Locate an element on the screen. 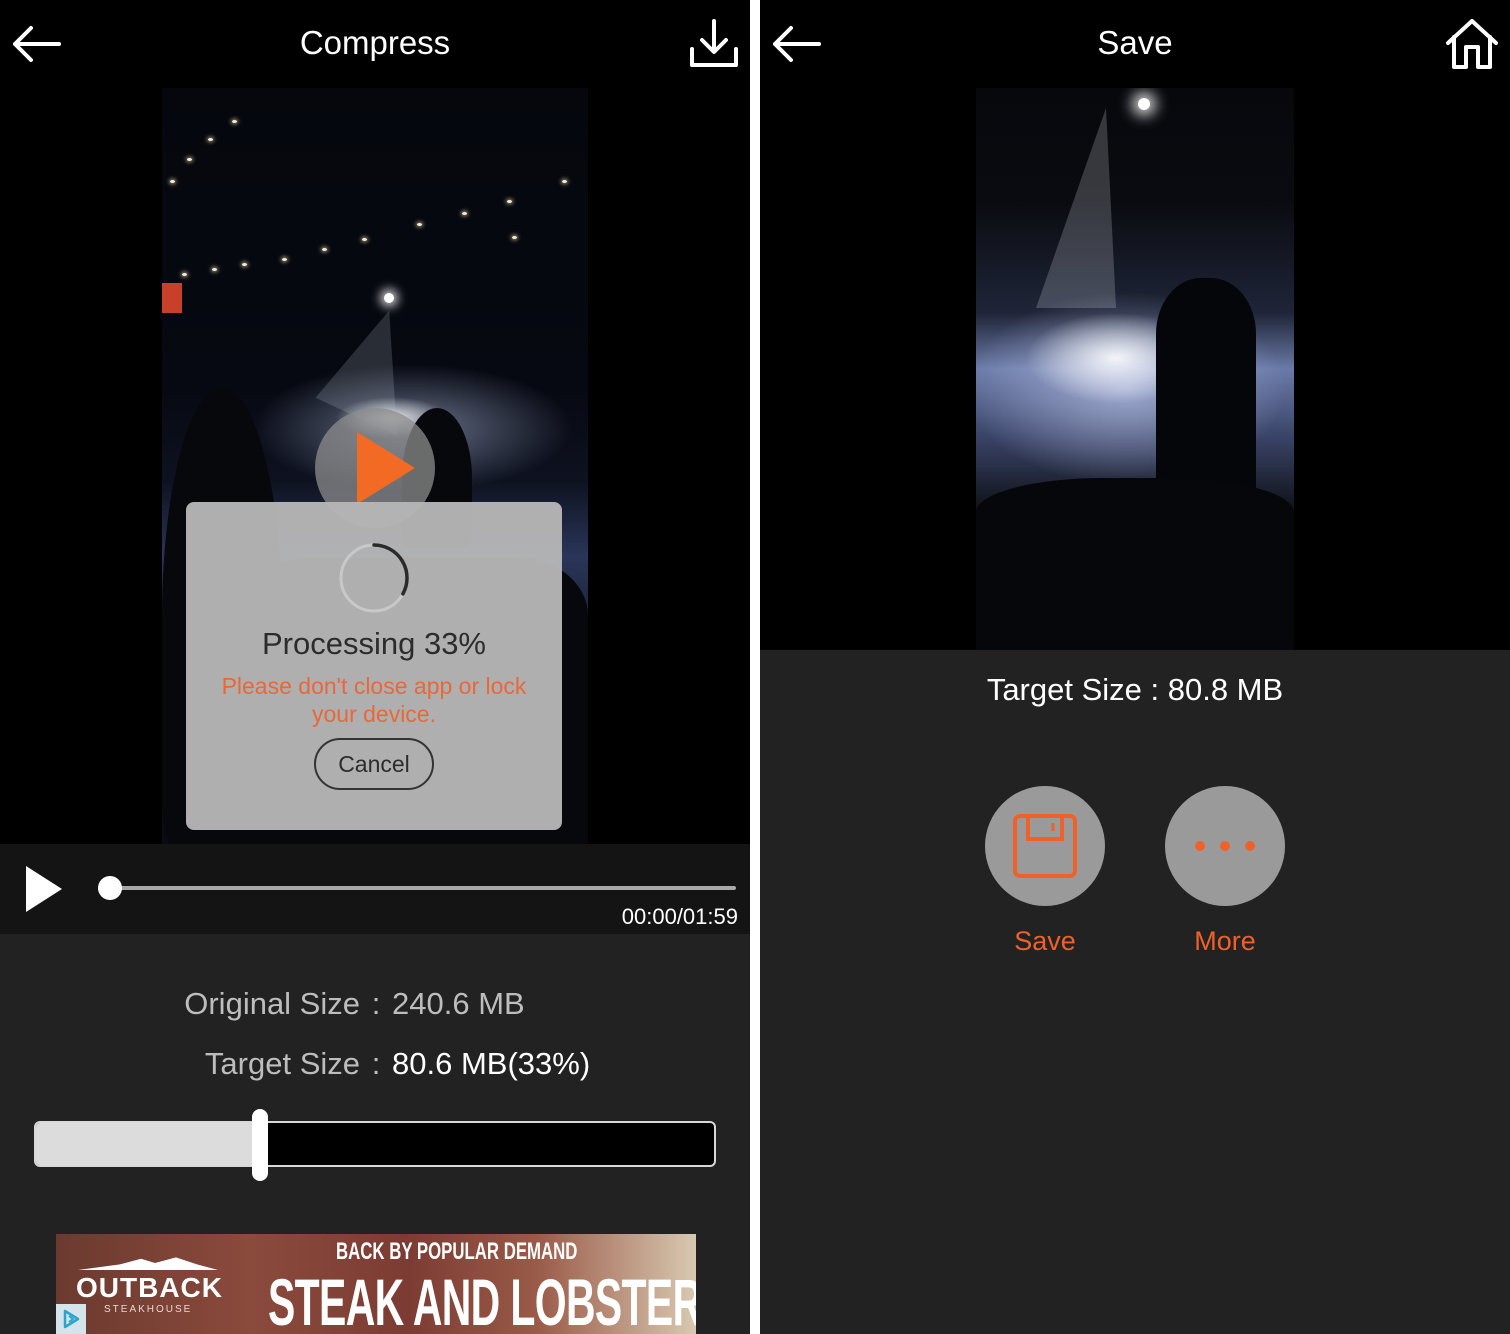 The image size is (1510, 1334). home-button is located at coordinates (1472, 44).